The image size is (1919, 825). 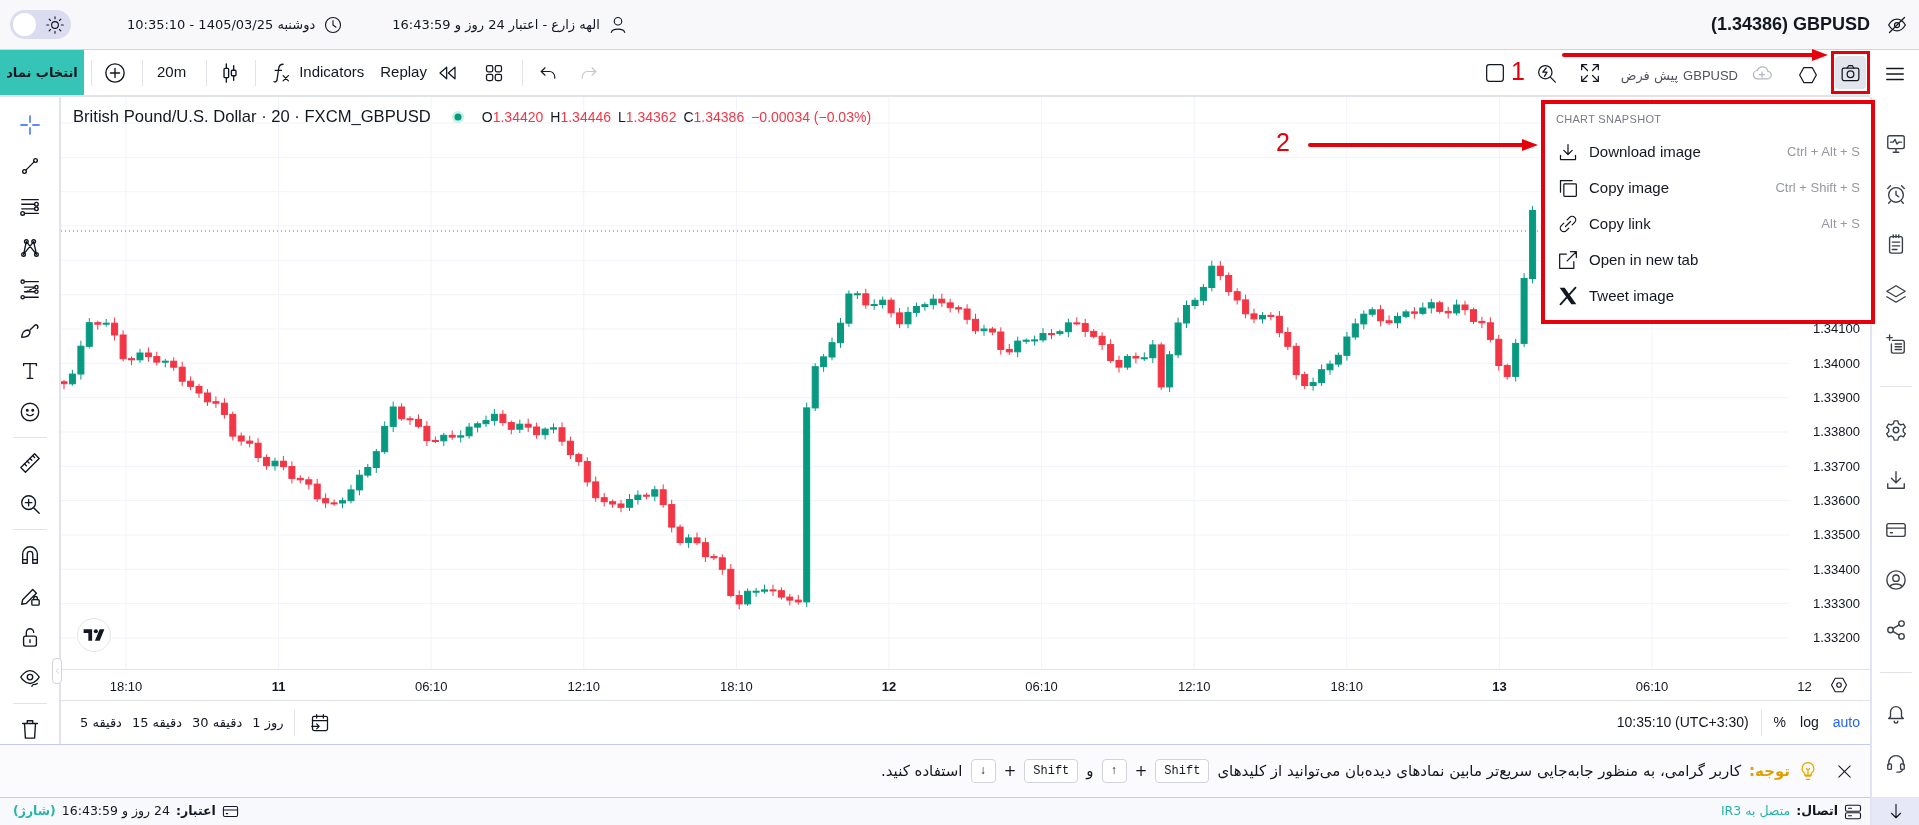 I want to click on server-icon, so click(x=1853, y=811).